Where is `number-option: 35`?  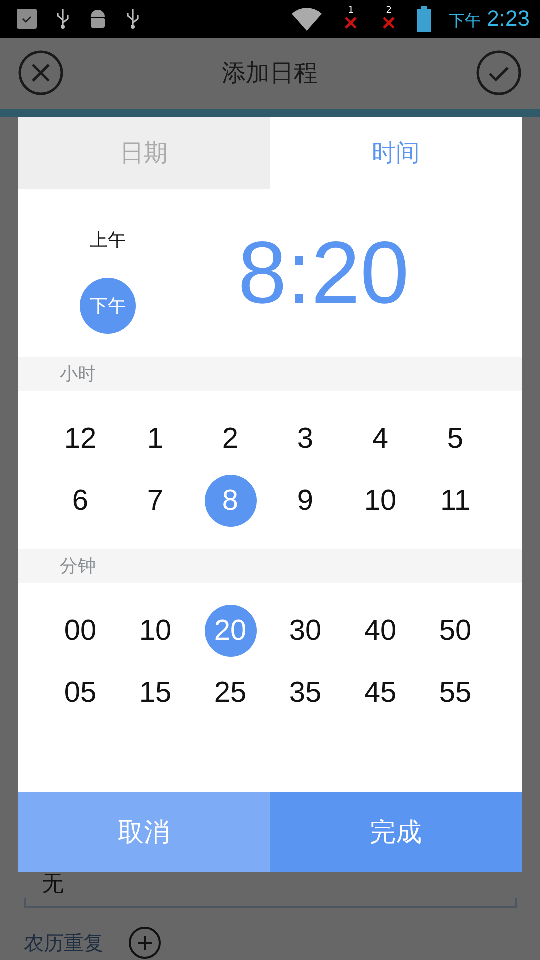 number-option: 35 is located at coordinates (306, 693).